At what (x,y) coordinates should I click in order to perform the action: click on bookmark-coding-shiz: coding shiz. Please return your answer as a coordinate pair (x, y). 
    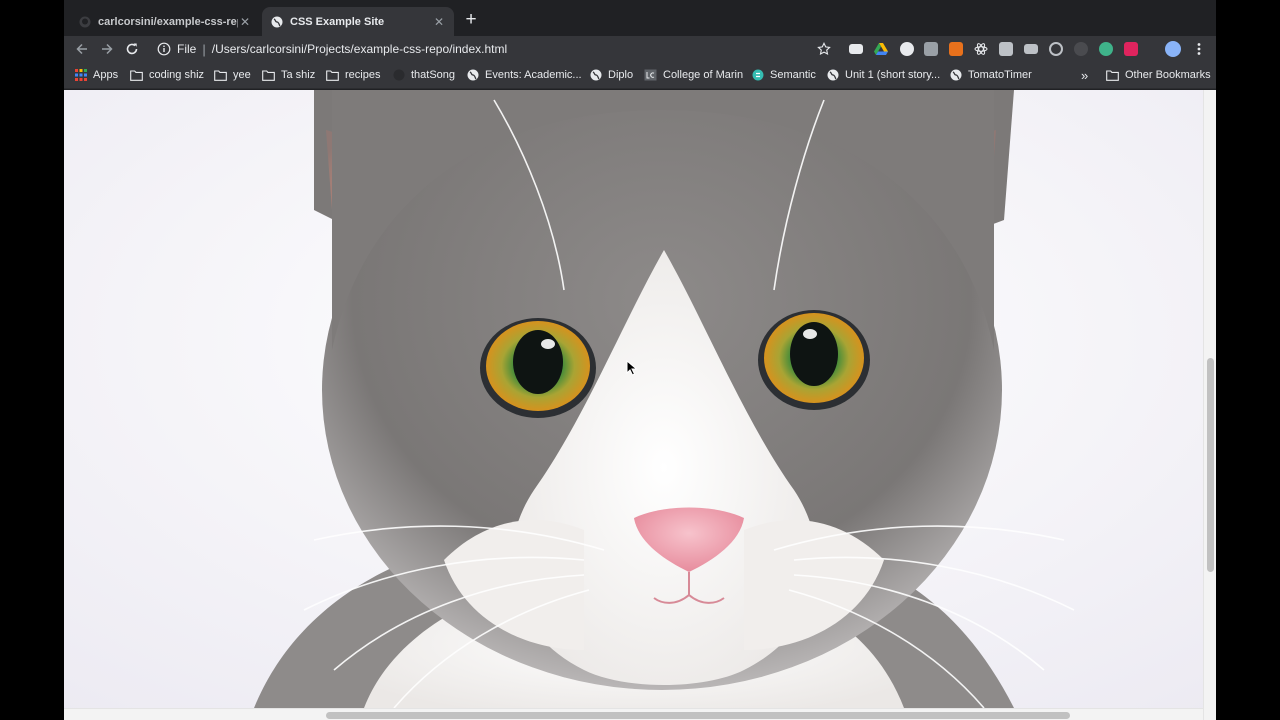
    Looking at the image, I should click on (167, 75).